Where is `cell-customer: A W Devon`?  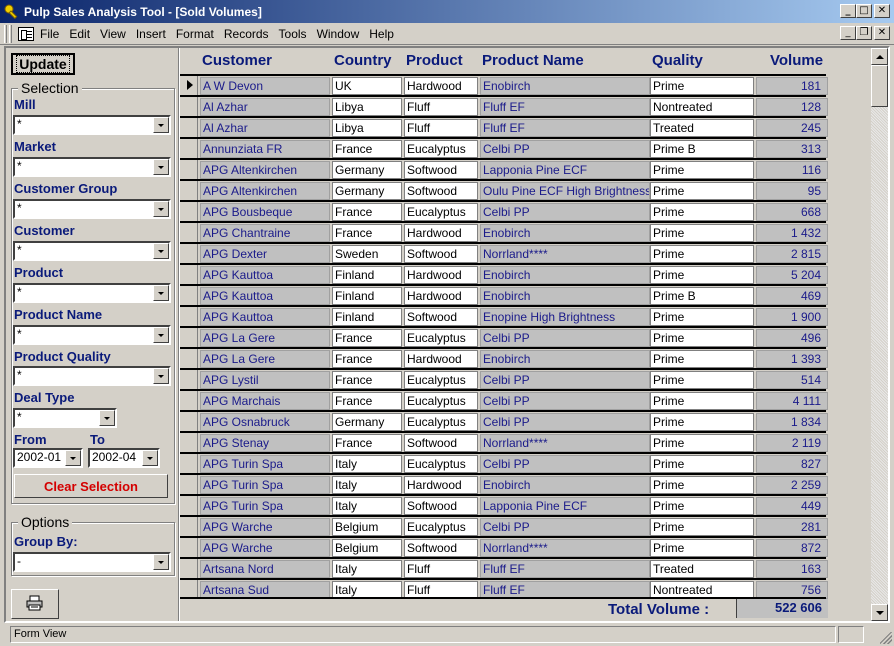
cell-customer: A W Devon is located at coordinates (265, 86).